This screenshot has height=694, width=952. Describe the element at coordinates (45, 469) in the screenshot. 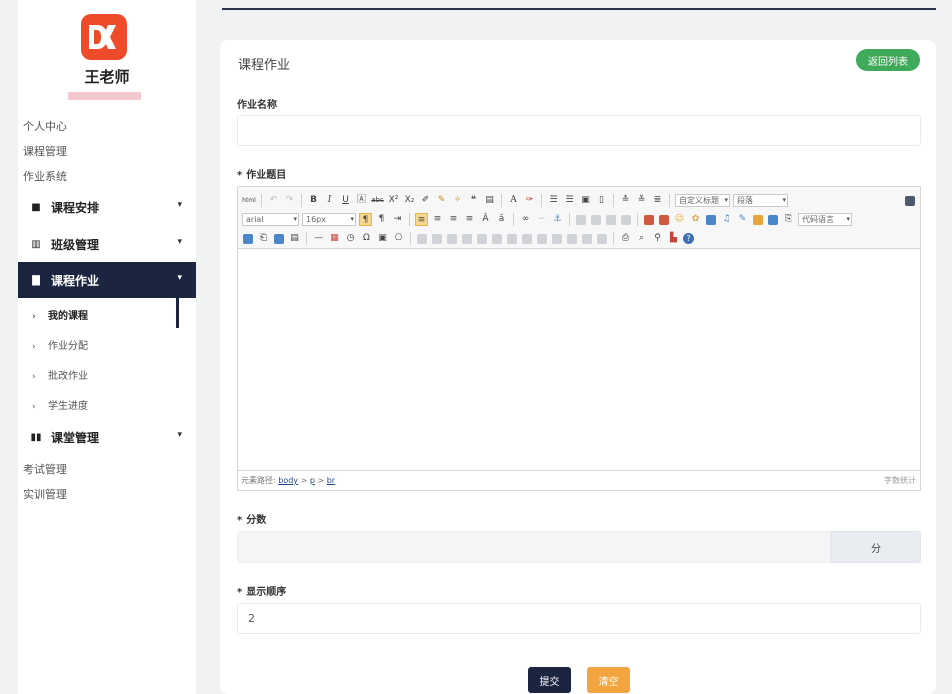

I see `sidebar-link-exam-mgmt: 考试管理` at that location.